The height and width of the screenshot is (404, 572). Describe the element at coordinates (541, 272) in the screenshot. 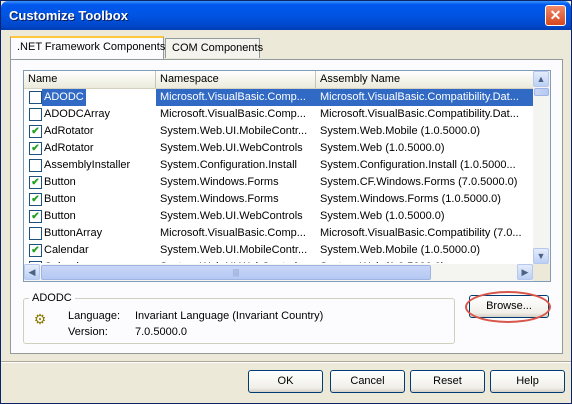

I see `scrollbar-corner` at that location.